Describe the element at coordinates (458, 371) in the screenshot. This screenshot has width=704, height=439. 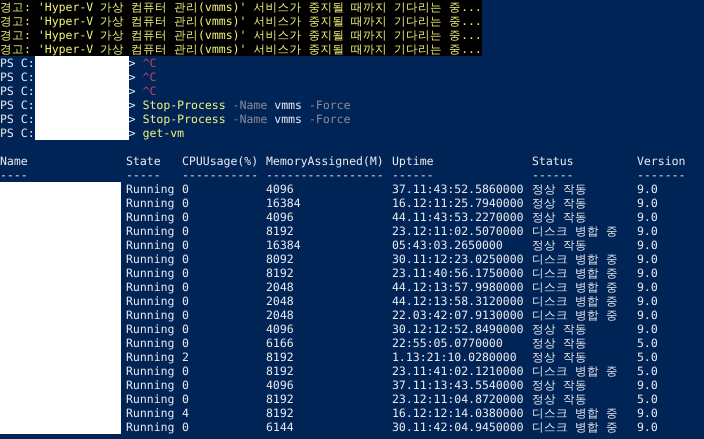
I see `table-cell-text: 23.11:41:02.1210000` at that location.